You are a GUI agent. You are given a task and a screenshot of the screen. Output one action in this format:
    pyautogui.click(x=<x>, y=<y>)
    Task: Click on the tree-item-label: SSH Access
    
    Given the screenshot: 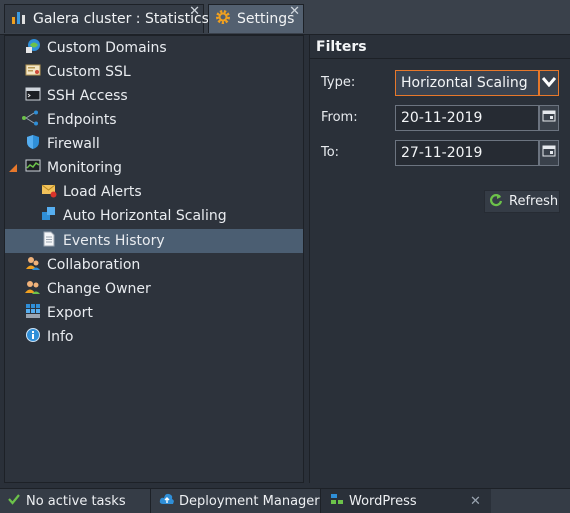 What is the action you would take?
    pyautogui.click(x=87, y=96)
    